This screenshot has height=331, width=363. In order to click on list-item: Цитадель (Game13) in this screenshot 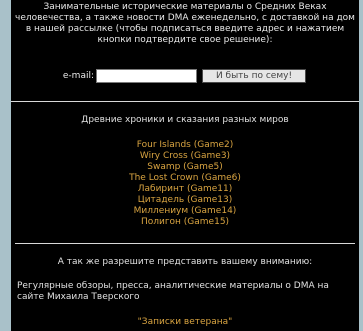, I will do `click(185, 200)`.